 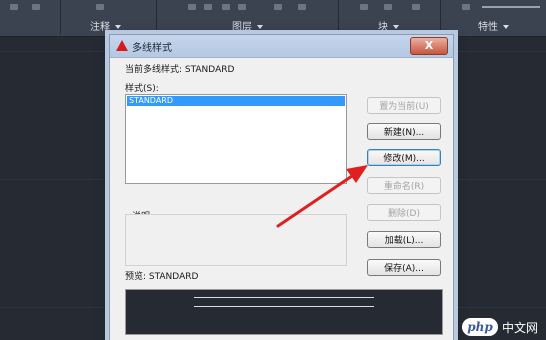 What do you see at coordinates (122, 45) in the screenshot?
I see `autocad-logo-icon` at bounding box center [122, 45].